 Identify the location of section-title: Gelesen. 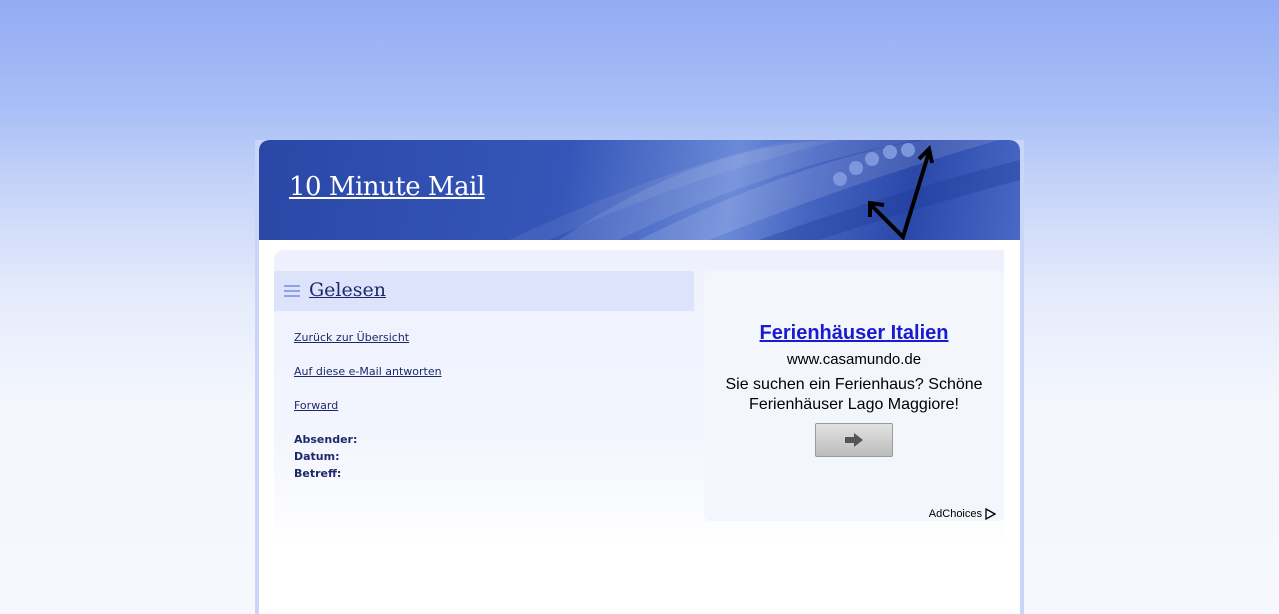
(347, 290).